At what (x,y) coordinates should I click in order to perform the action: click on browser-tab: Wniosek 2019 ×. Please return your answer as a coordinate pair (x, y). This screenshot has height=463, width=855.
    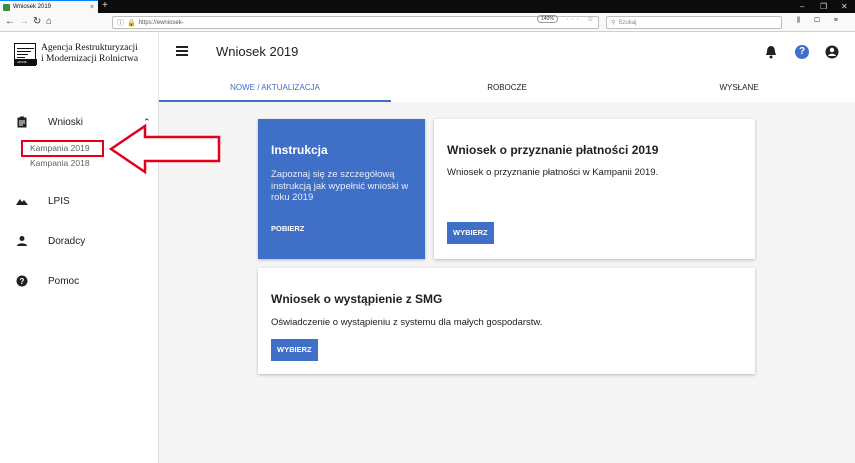
    Looking at the image, I should click on (49, 6).